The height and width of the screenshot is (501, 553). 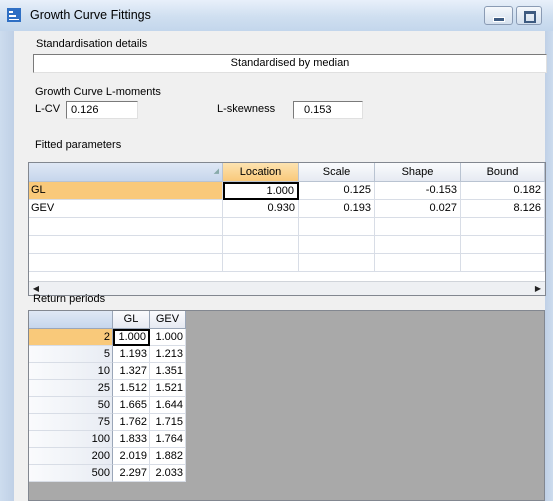 I want to click on cell-gev-value: 1.000, so click(x=168, y=337).